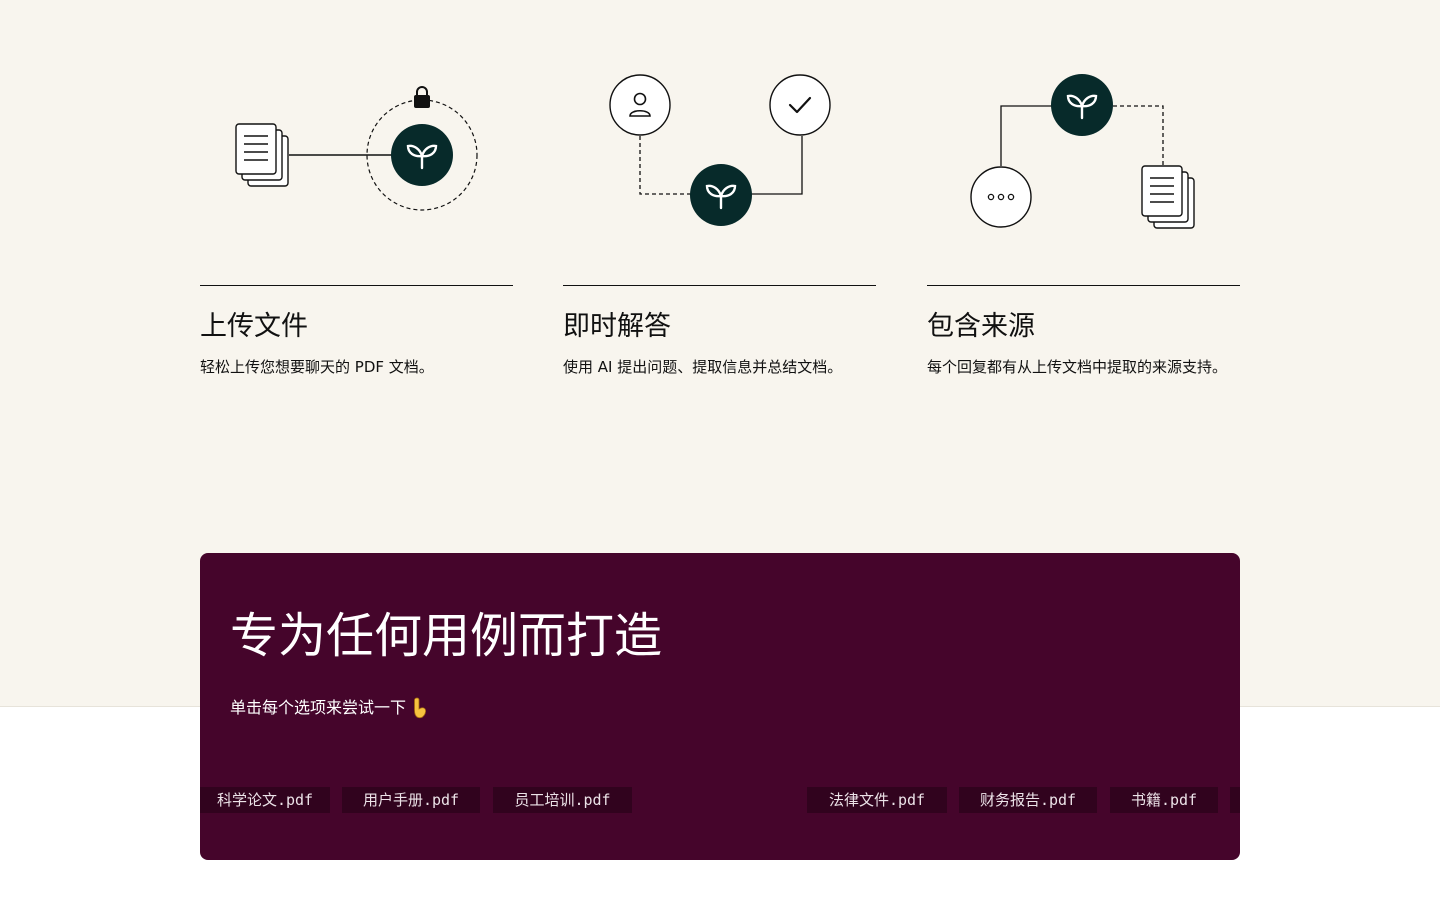 The image size is (1440, 900). I want to click on feature-title: 包含来源, so click(981, 326).